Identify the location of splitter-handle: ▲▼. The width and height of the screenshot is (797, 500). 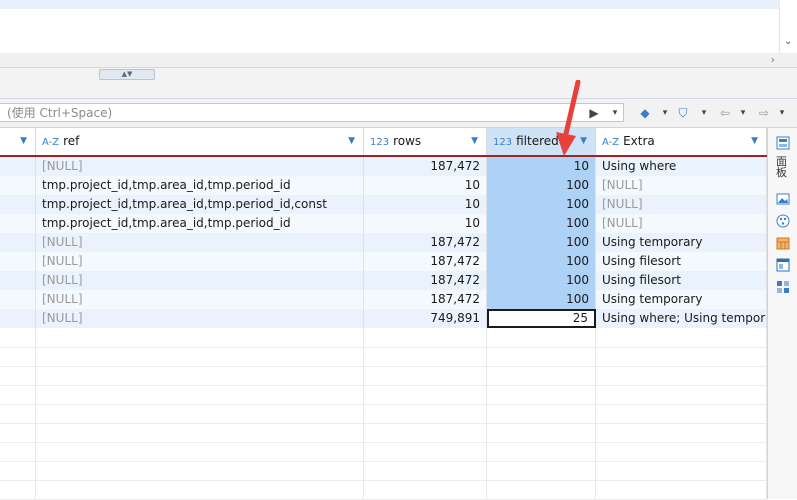
(127, 74).